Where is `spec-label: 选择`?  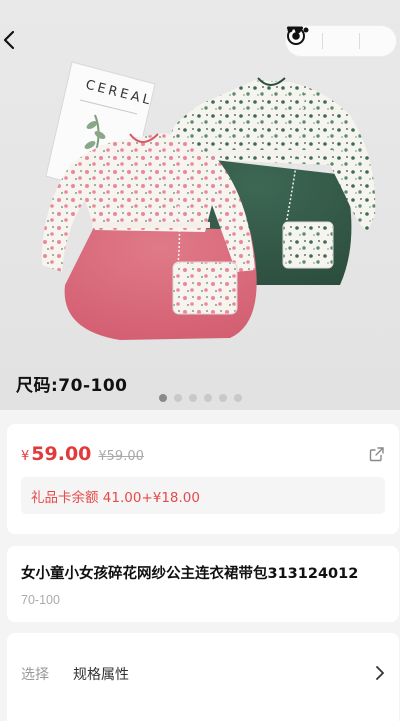 spec-label: 选择 is located at coordinates (35, 675).